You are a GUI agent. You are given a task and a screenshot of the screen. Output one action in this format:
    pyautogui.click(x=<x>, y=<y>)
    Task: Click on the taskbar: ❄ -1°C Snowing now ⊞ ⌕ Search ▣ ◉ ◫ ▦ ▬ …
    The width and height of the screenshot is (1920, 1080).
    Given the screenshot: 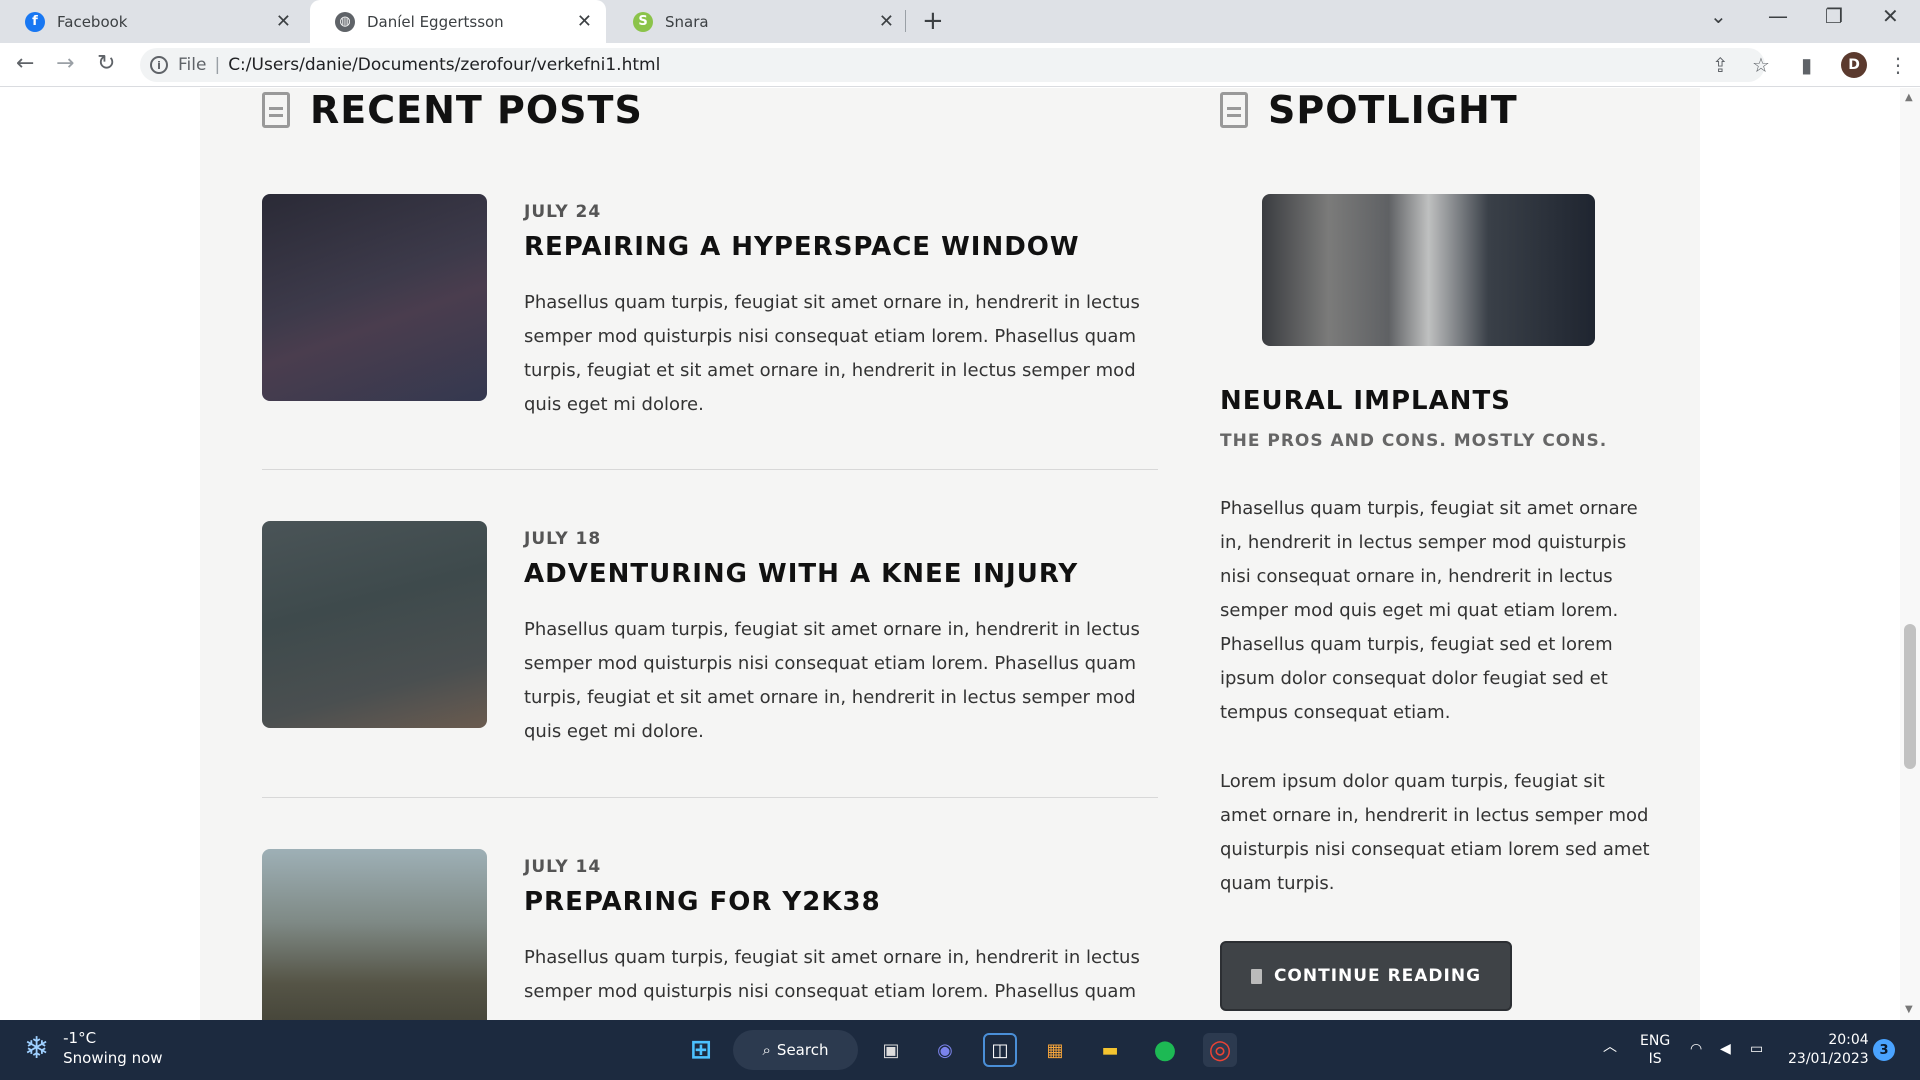 What is the action you would take?
    pyautogui.click(x=960, y=1050)
    